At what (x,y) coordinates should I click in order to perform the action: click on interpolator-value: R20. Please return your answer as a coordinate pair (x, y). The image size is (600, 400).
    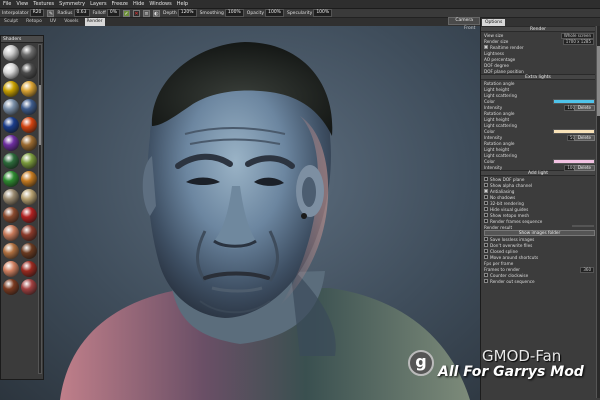
    Looking at the image, I should click on (37, 13).